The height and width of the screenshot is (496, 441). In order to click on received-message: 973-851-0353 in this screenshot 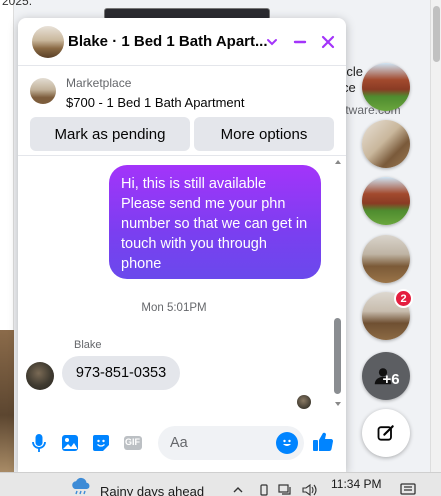, I will do `click(121, 373)`.